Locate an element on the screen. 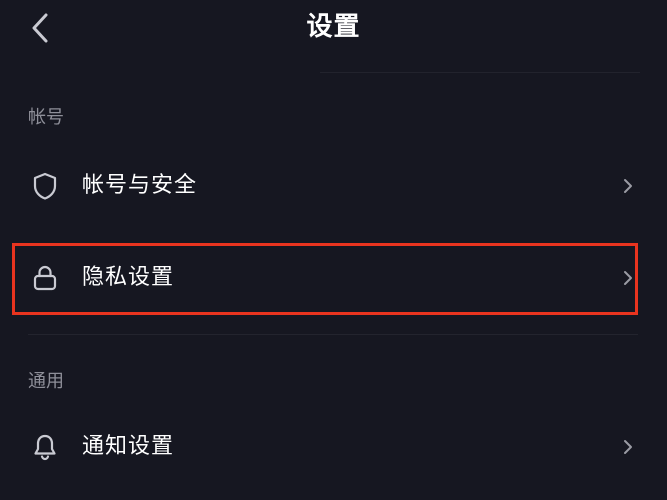 The width and height of the screenshot is (667, 500). top-bar: 设置 is located at coordinates (333, 30).